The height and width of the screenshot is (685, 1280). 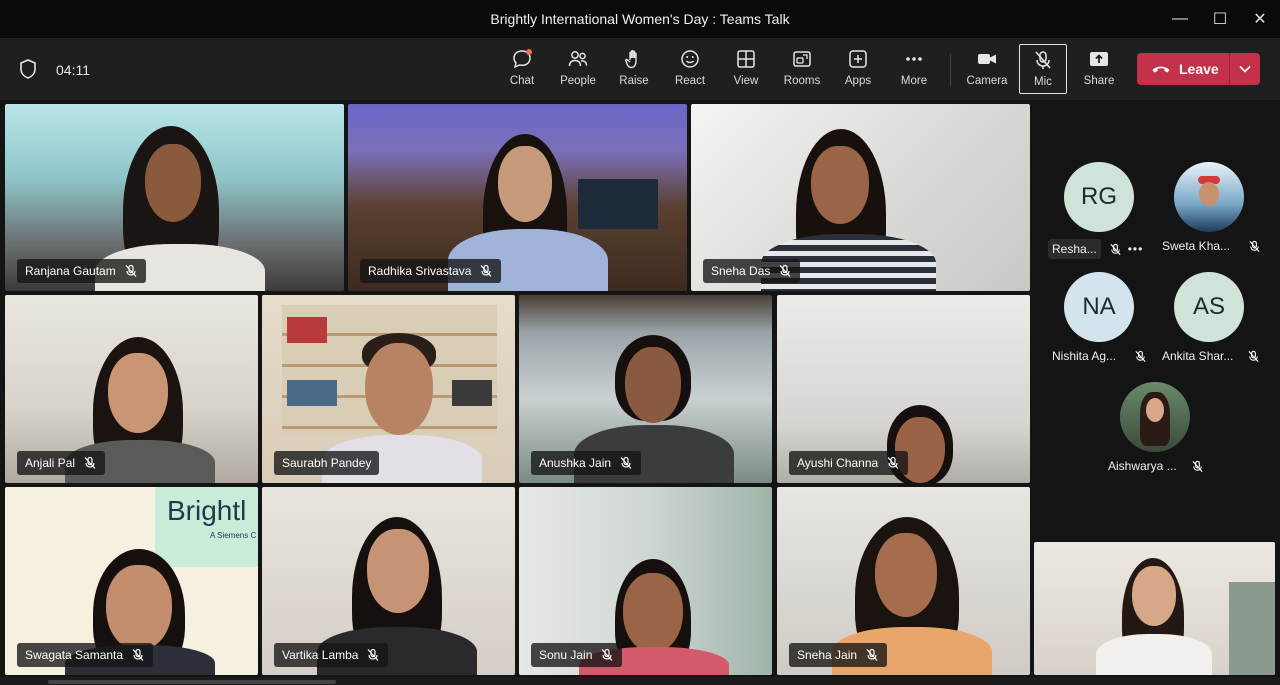 I want to click on shield-icon, so click(x=28, y=69).